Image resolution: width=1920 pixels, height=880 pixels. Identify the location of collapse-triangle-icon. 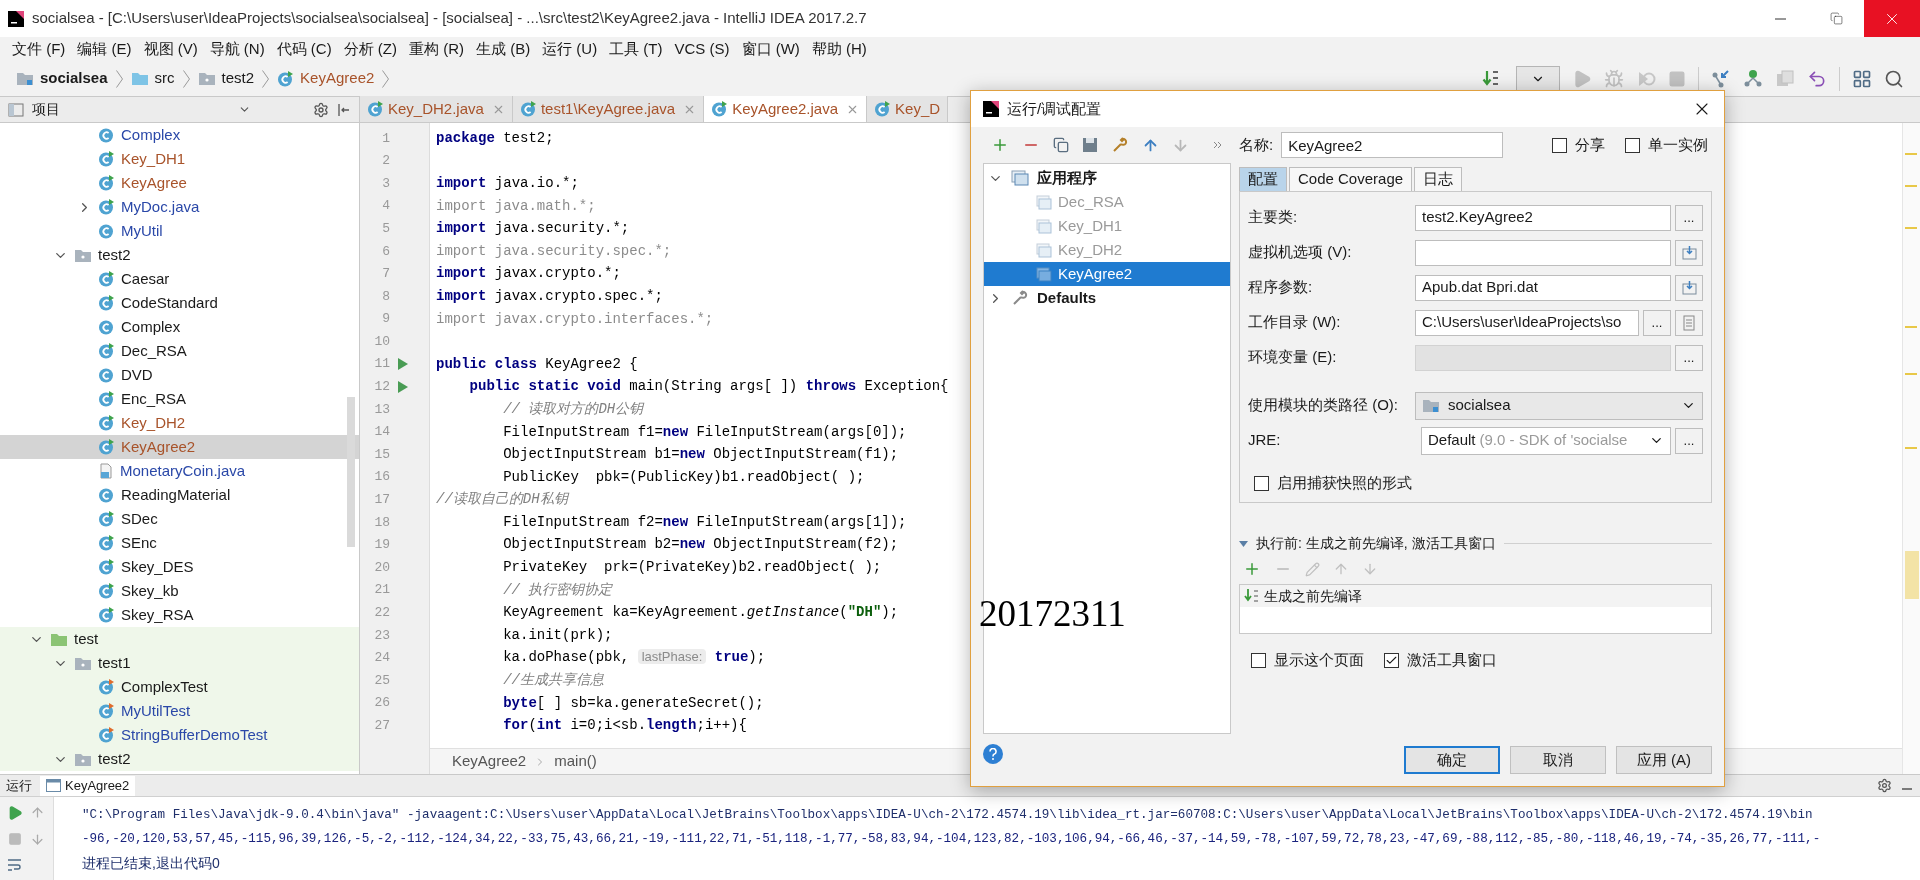
(1243, 543).